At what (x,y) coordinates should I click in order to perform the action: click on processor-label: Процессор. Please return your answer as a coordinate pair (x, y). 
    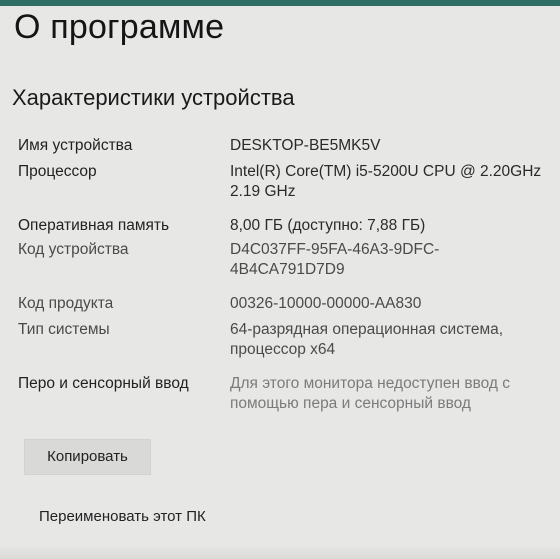
    Looking at the image, I should click on (57, 171).